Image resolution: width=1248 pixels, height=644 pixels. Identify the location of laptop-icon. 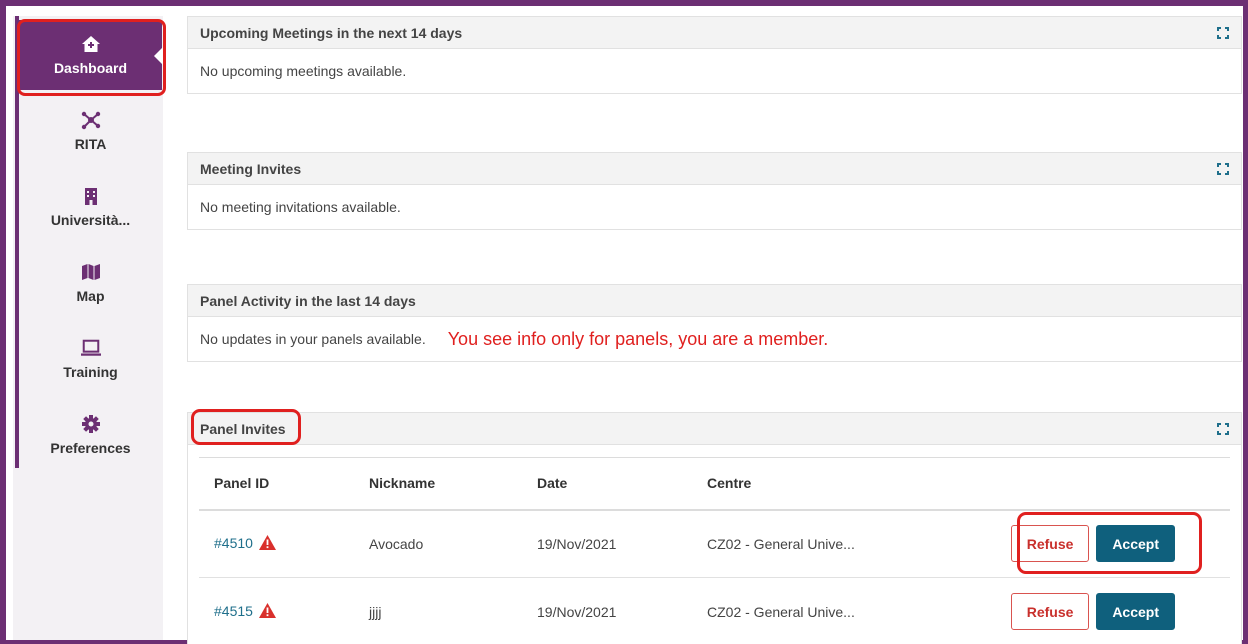
(90, 348).